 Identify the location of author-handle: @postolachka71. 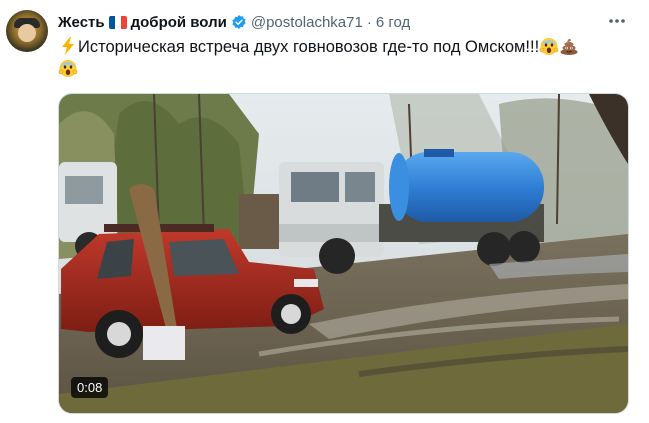
(307, 22).